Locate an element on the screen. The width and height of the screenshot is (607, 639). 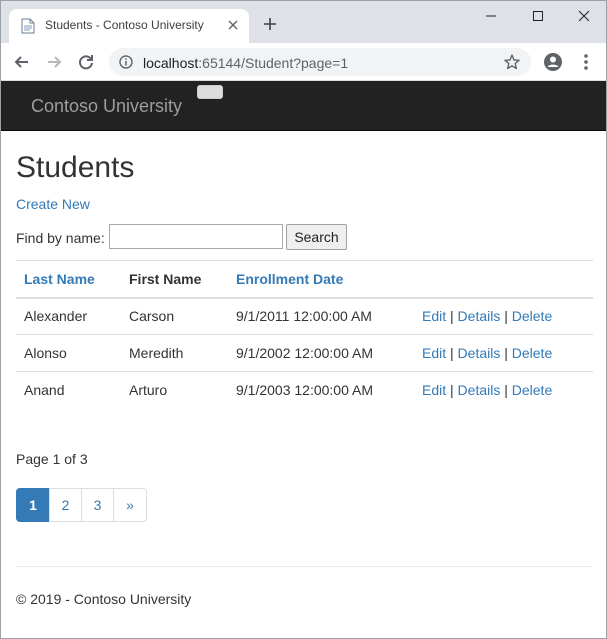
header-last-name: Last Name is located at coordinates (68, 279).